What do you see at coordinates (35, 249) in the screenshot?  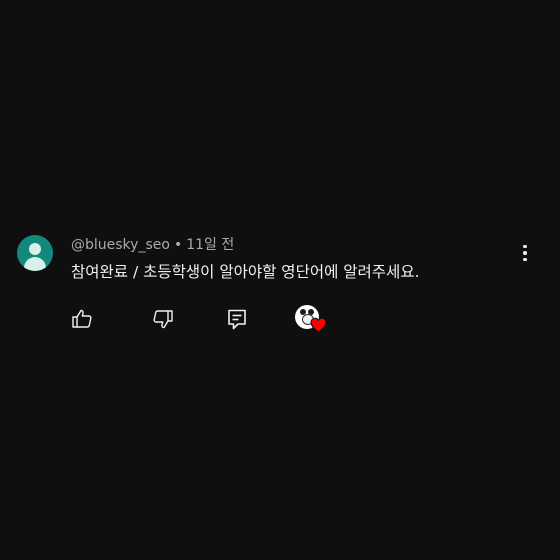 I see `avatar-head` at bounding box center [35, 249].